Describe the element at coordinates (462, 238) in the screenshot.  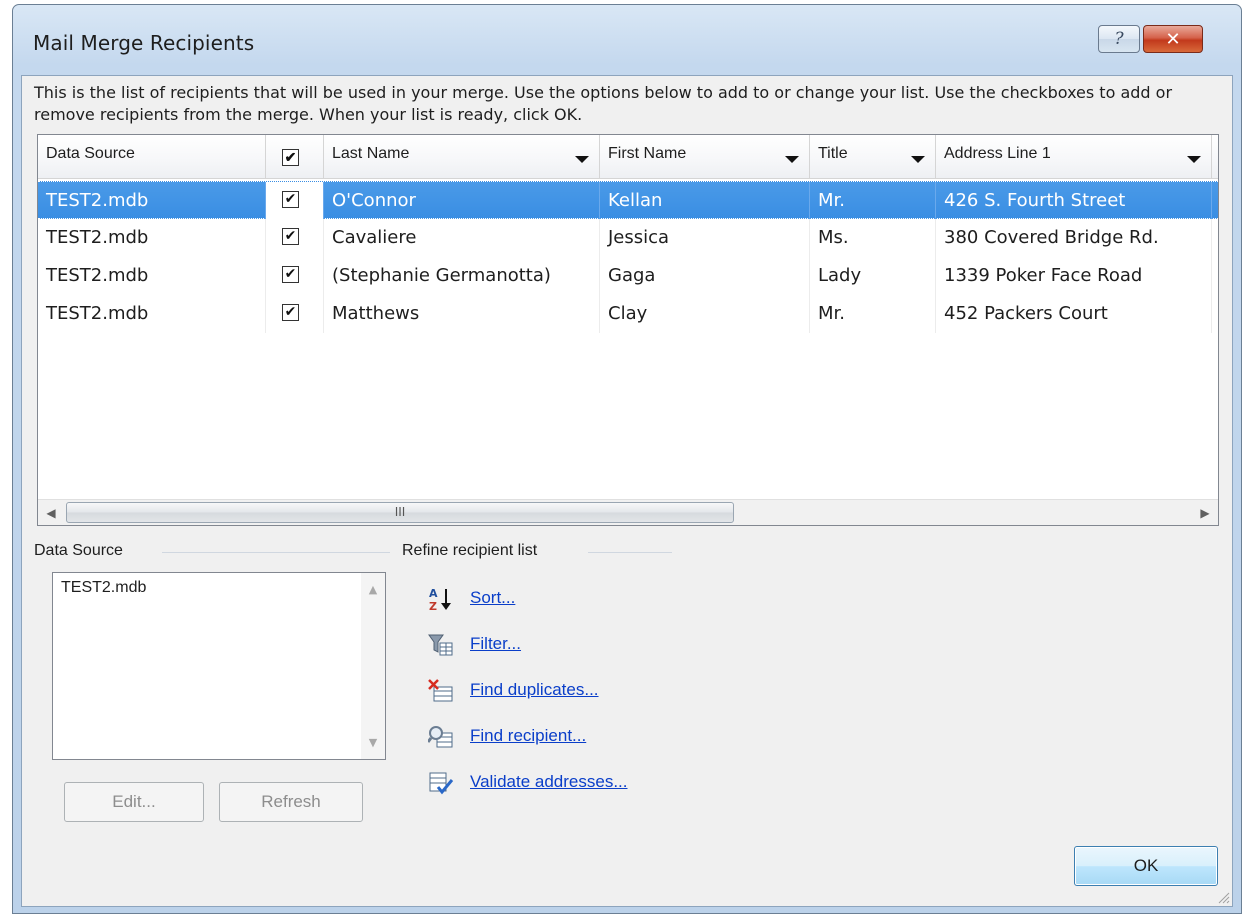
I see `cell-last-name: Cavaliere` at that location.